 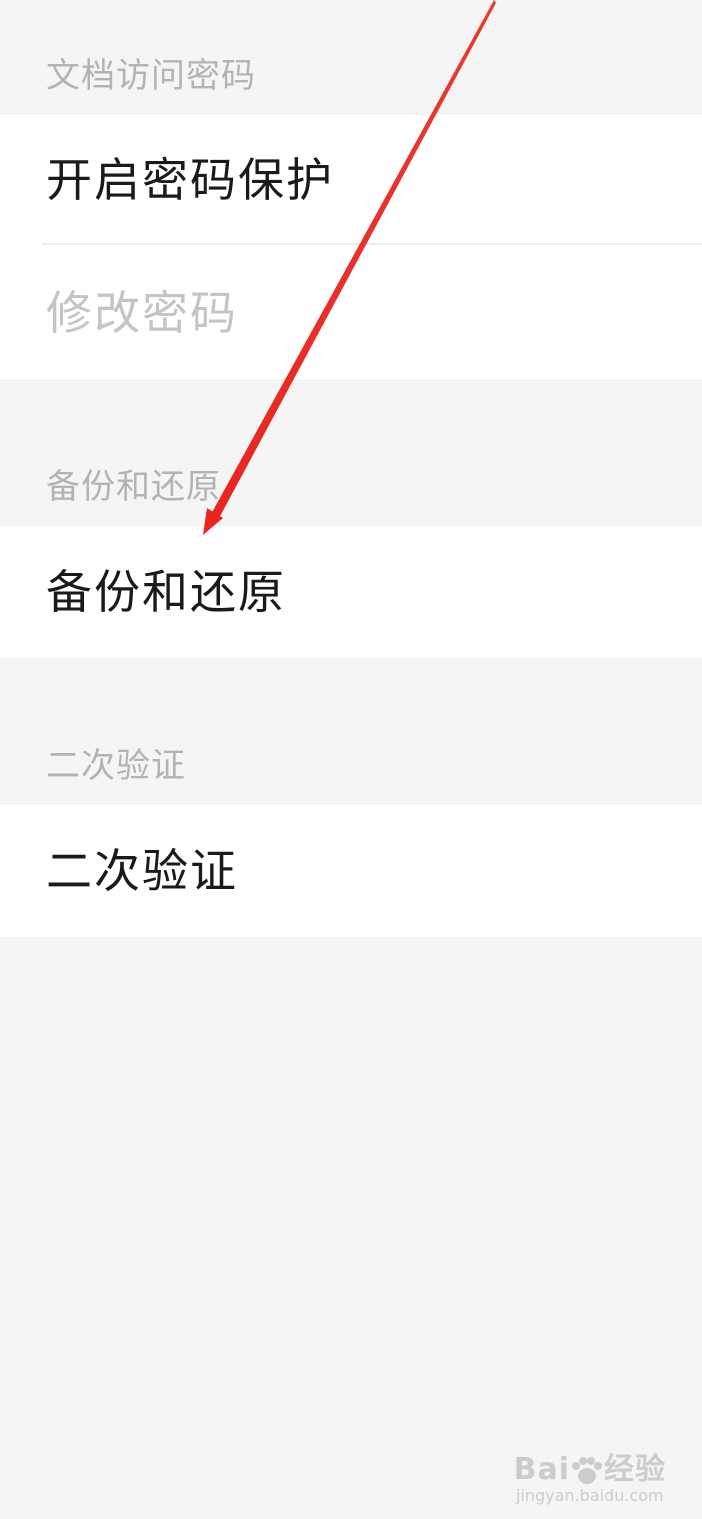 I want to click on backup-restore-card: 备份和还原, so click(x=351, y=592).